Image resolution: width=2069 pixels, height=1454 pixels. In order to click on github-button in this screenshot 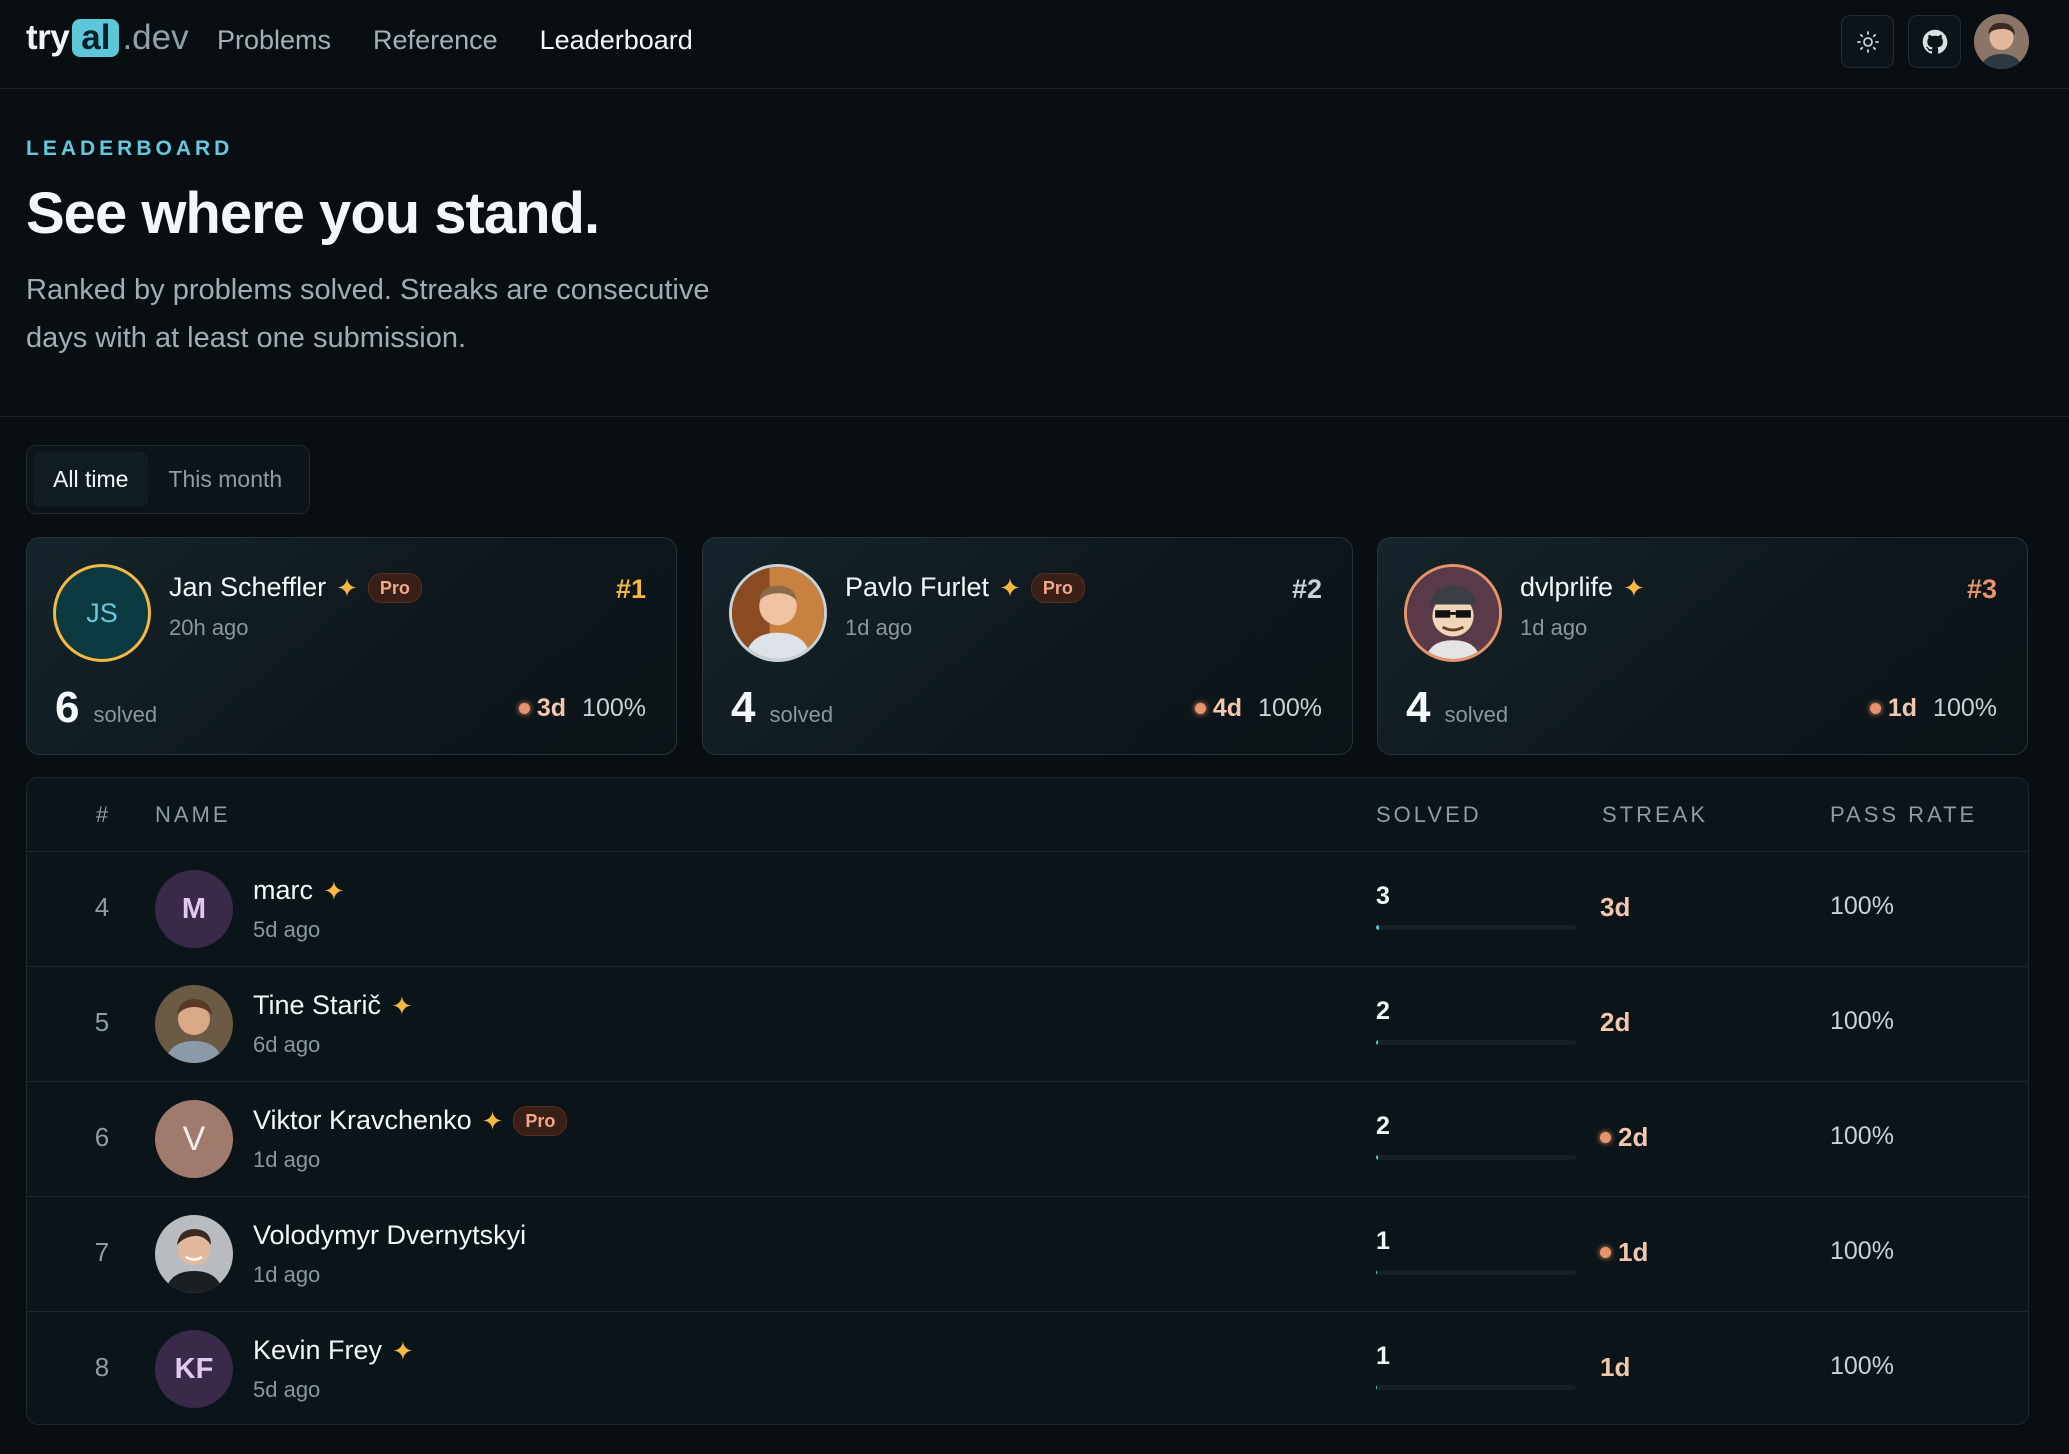, I will do `click(1934, 41)`.